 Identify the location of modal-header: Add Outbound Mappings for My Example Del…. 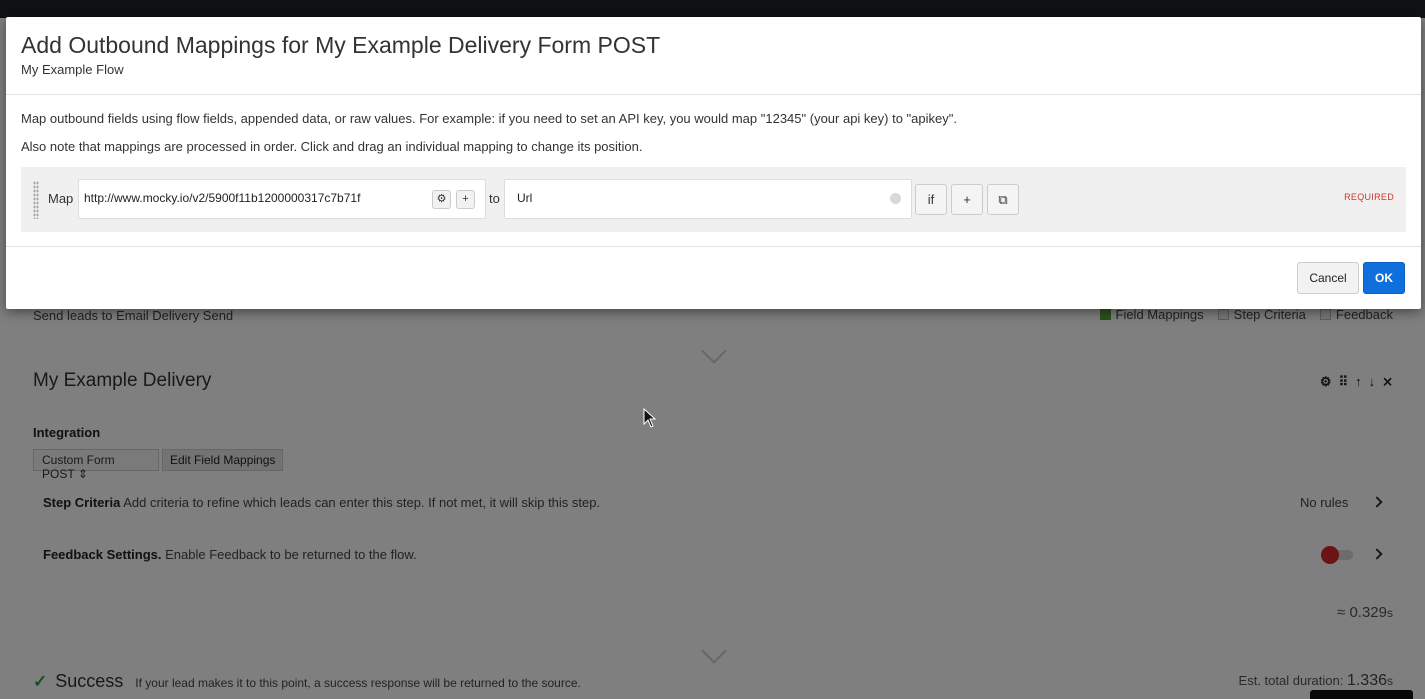
(713, 56).